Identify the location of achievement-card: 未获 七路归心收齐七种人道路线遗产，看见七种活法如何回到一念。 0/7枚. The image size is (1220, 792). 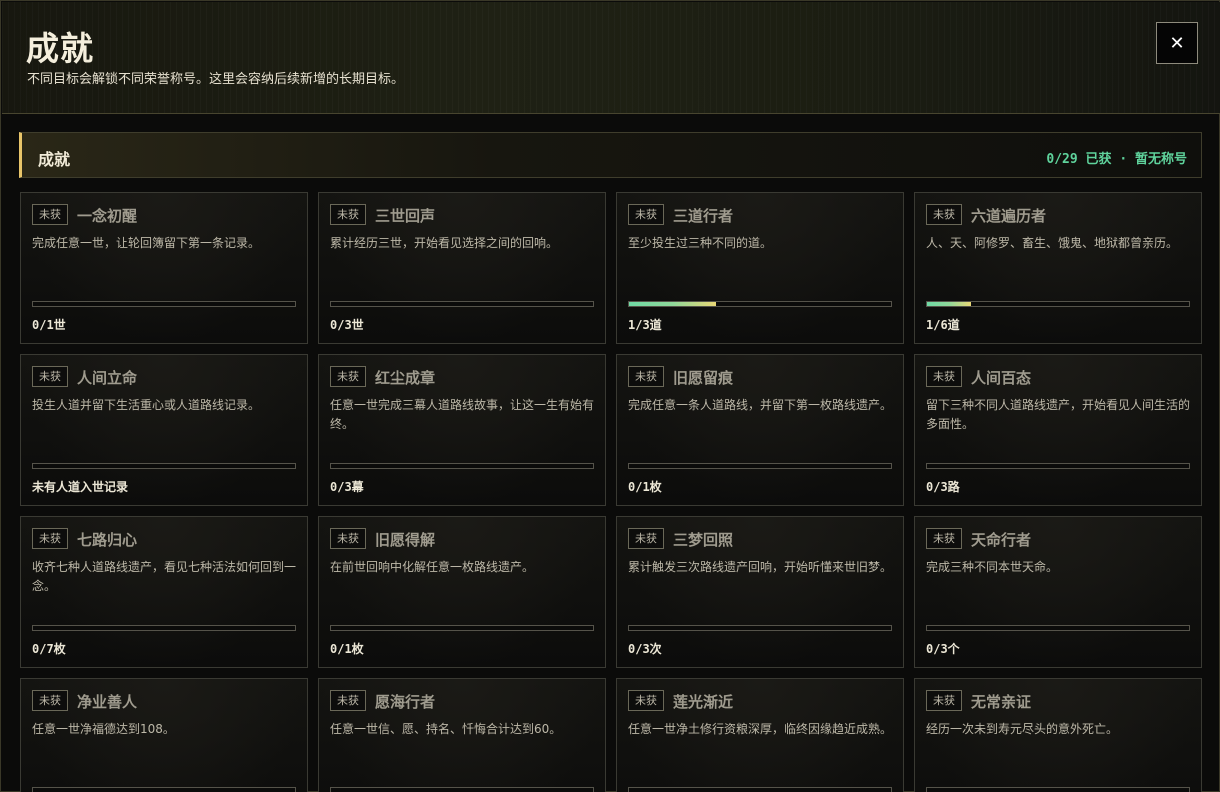
(164, 592).